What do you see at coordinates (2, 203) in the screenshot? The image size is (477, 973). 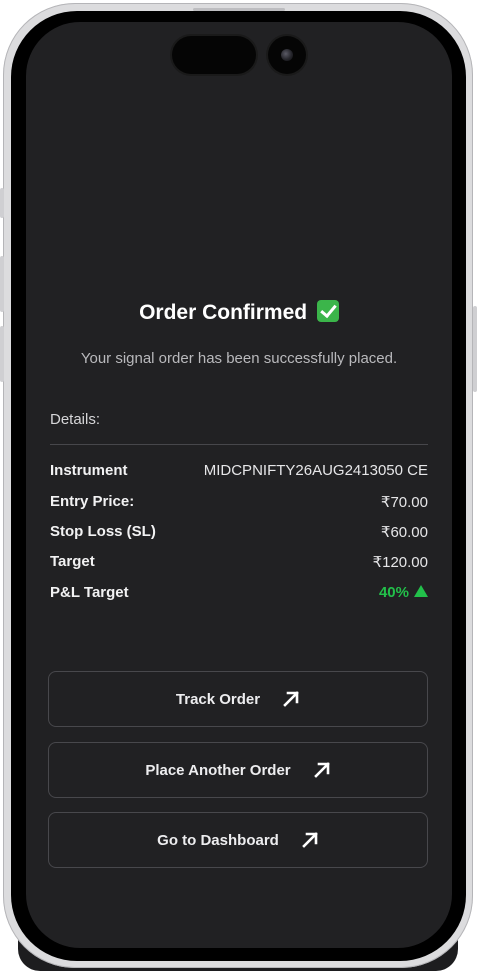 I see `action-button` at bounding box center [2, 203].